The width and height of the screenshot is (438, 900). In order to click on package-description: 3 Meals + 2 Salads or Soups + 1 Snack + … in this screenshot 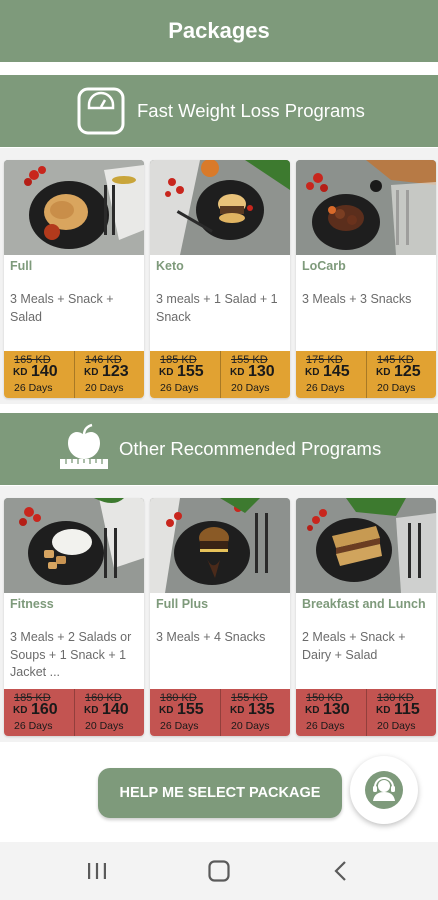, I will do `click(71, 654)`.